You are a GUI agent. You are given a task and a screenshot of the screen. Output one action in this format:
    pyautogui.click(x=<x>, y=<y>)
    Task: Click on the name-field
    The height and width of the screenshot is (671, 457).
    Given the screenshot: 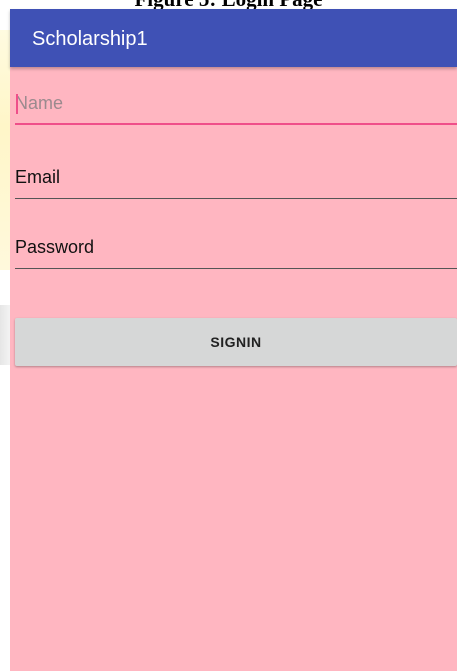 What is the action you would take?
    pyautogui.click(x=236, y=103)
    